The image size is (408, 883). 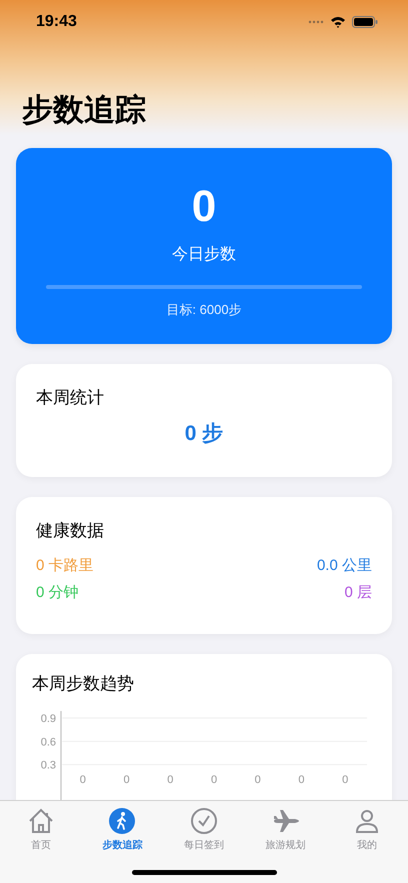 I want to click on tab-item: 我的, so click(x=367, y=845).